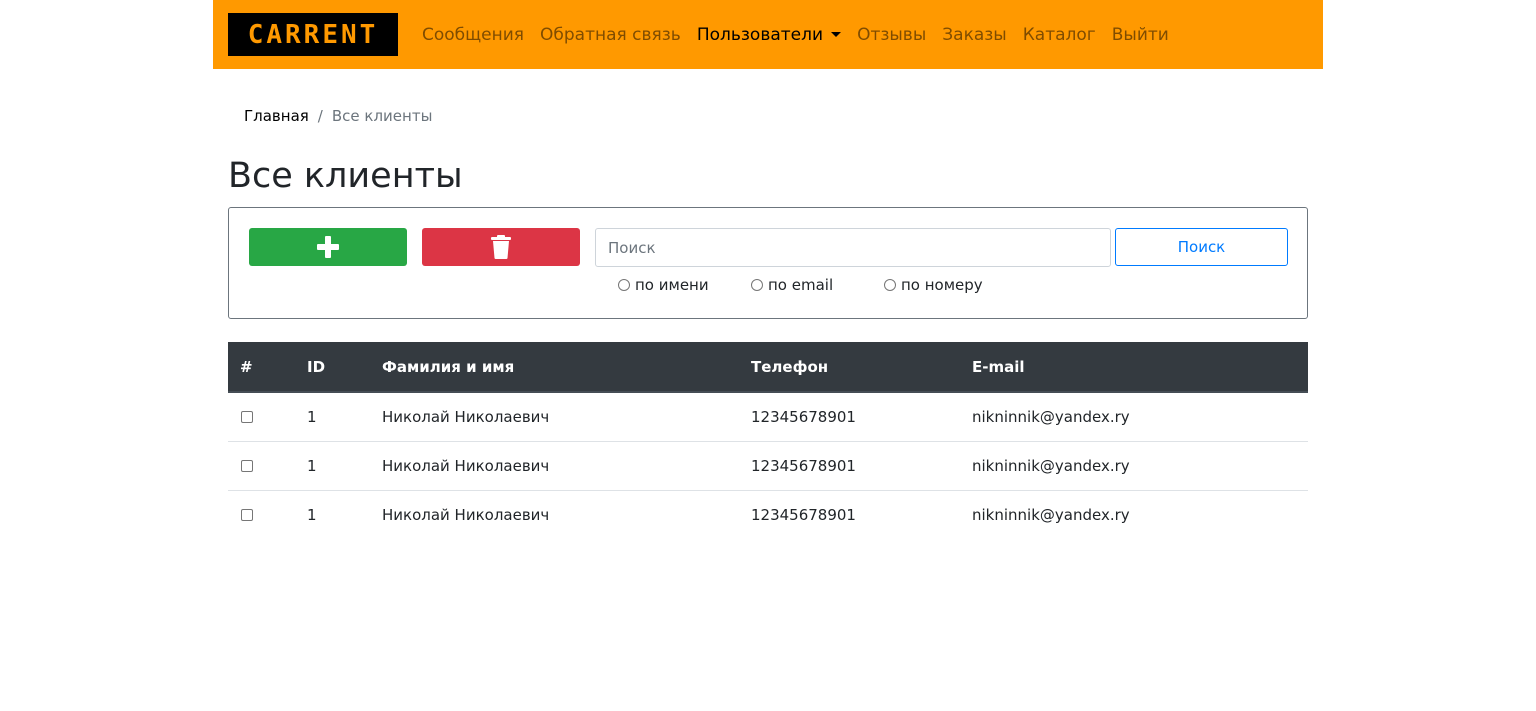 Image resolution: width=1536 pixels, height=711 pixels. Describe the element at coordinates (382, 116) in the screenshot. I see `breadcrumb-current: Все клиенты` at that location.